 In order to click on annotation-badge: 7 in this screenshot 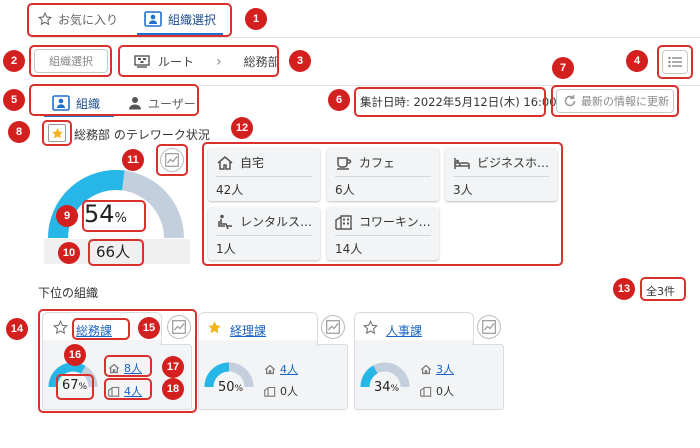, I will do `click(563, 68)`.